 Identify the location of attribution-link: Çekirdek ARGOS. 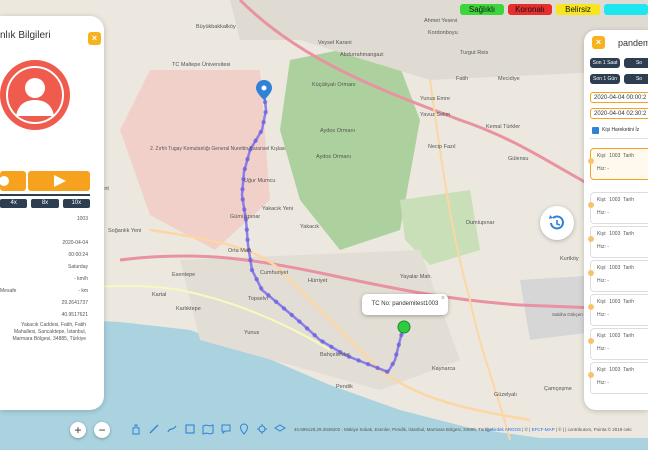
(503, 429).